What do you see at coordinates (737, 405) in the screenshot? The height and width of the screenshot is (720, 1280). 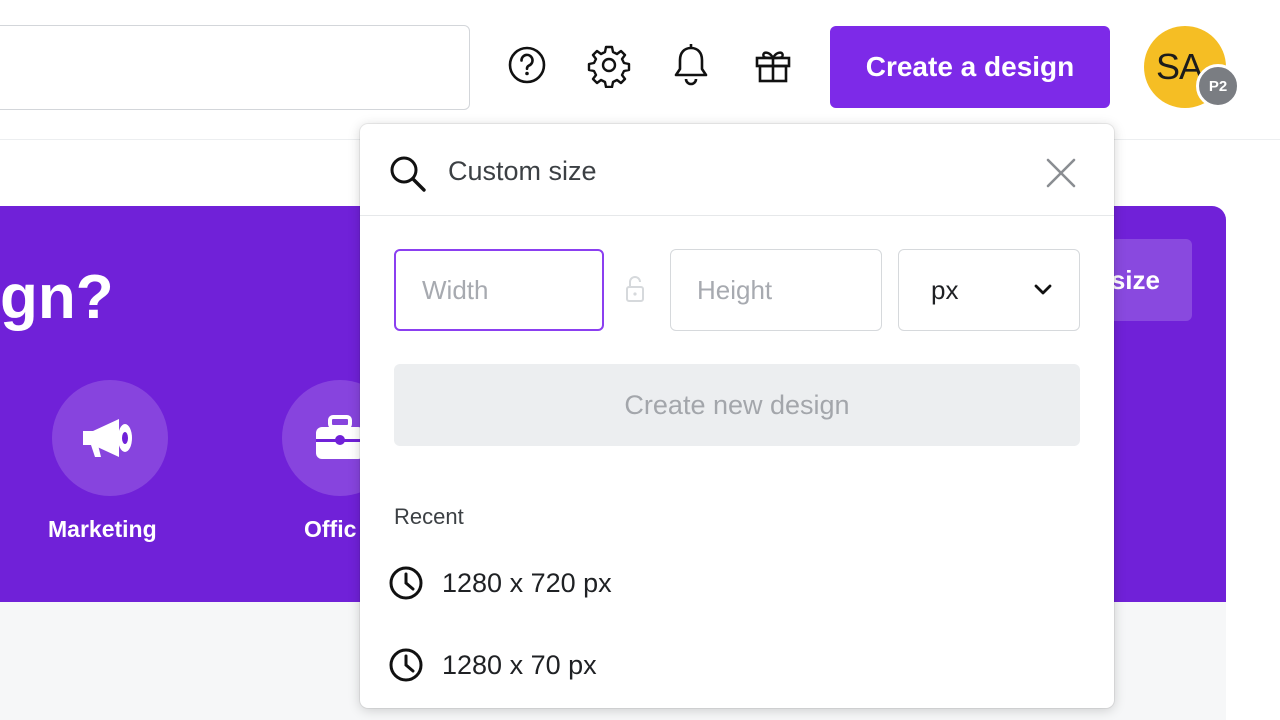 I see `create-new-design-button: Create new design` at bounding box center [737, 405].